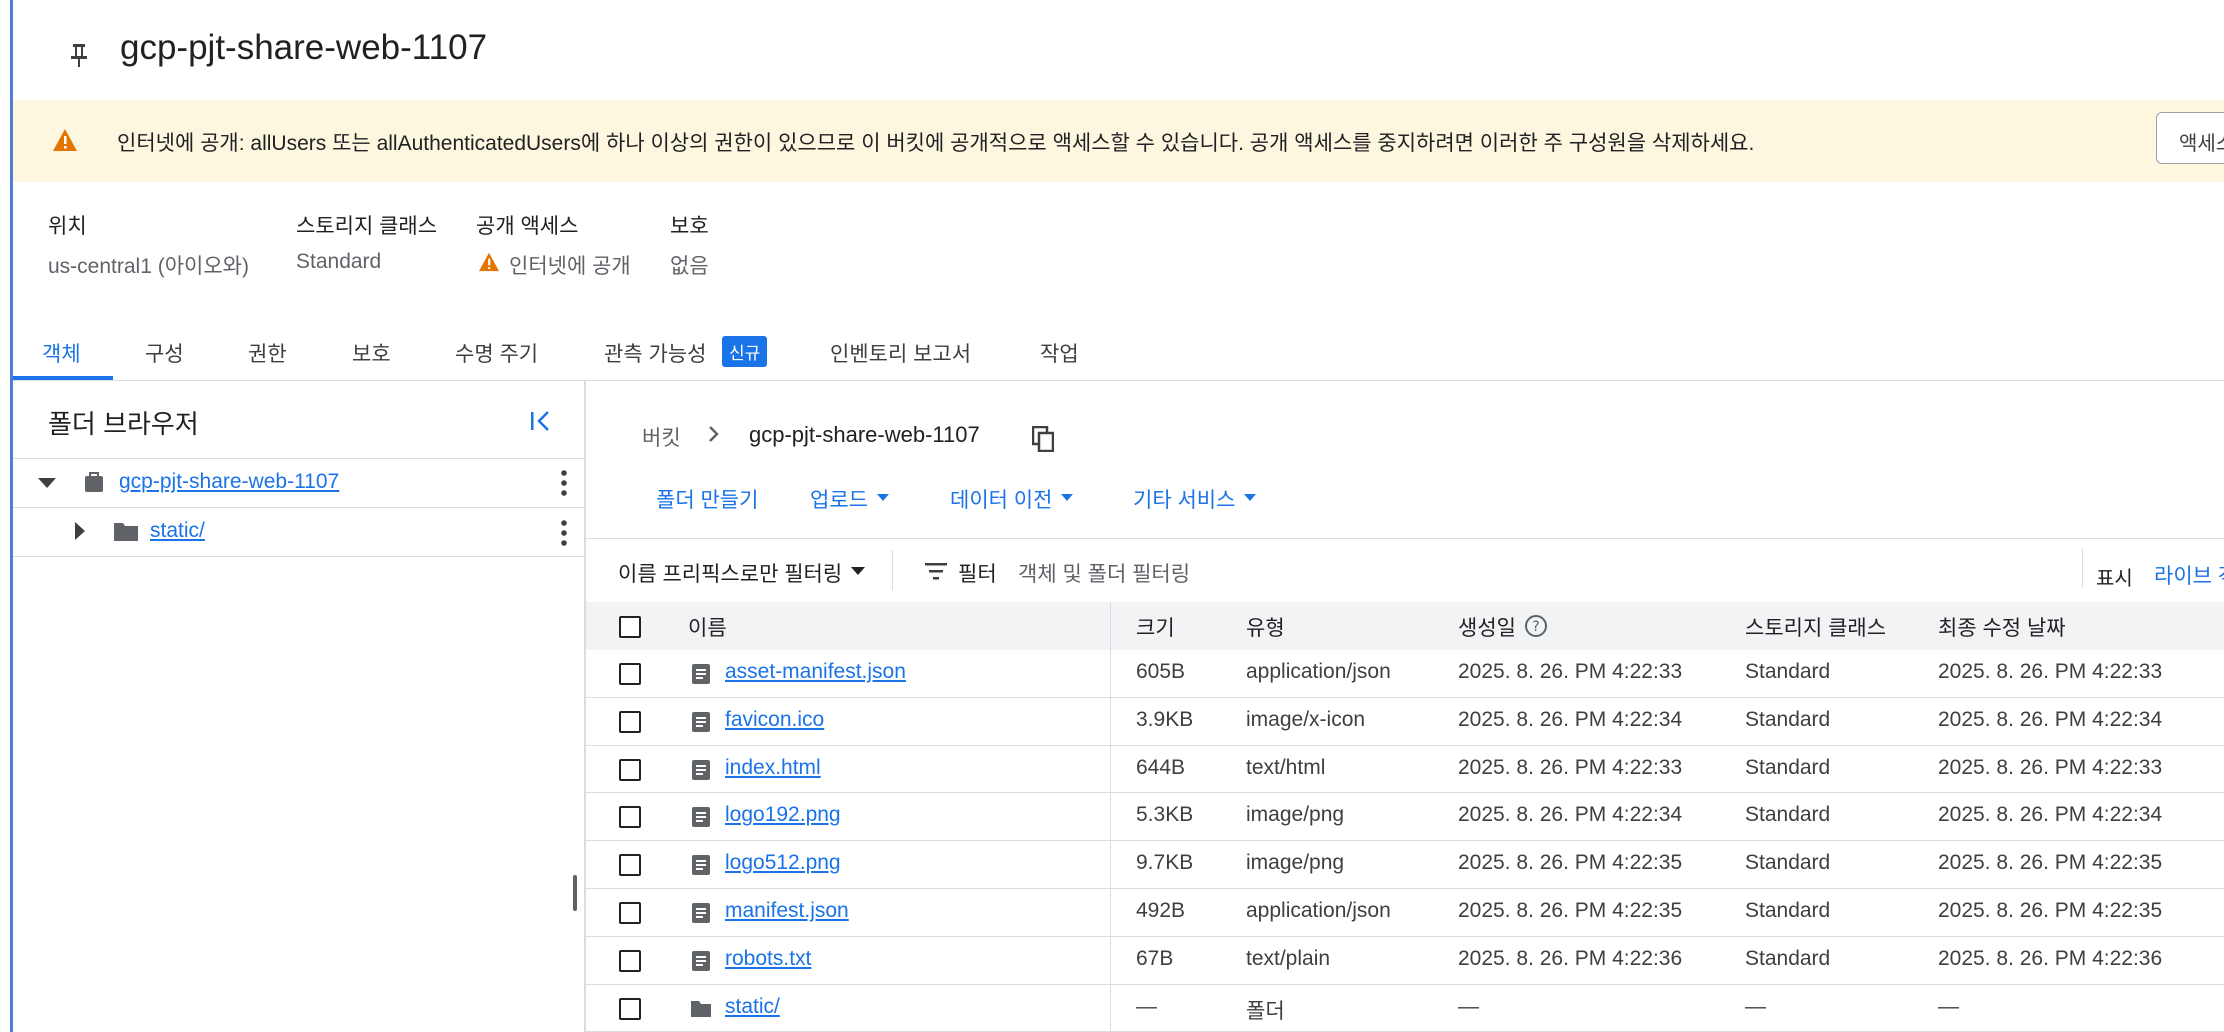 This screenshot has width=2224, height=1032. I want to click on object-name-link: manifest.json, so click(787, 911).